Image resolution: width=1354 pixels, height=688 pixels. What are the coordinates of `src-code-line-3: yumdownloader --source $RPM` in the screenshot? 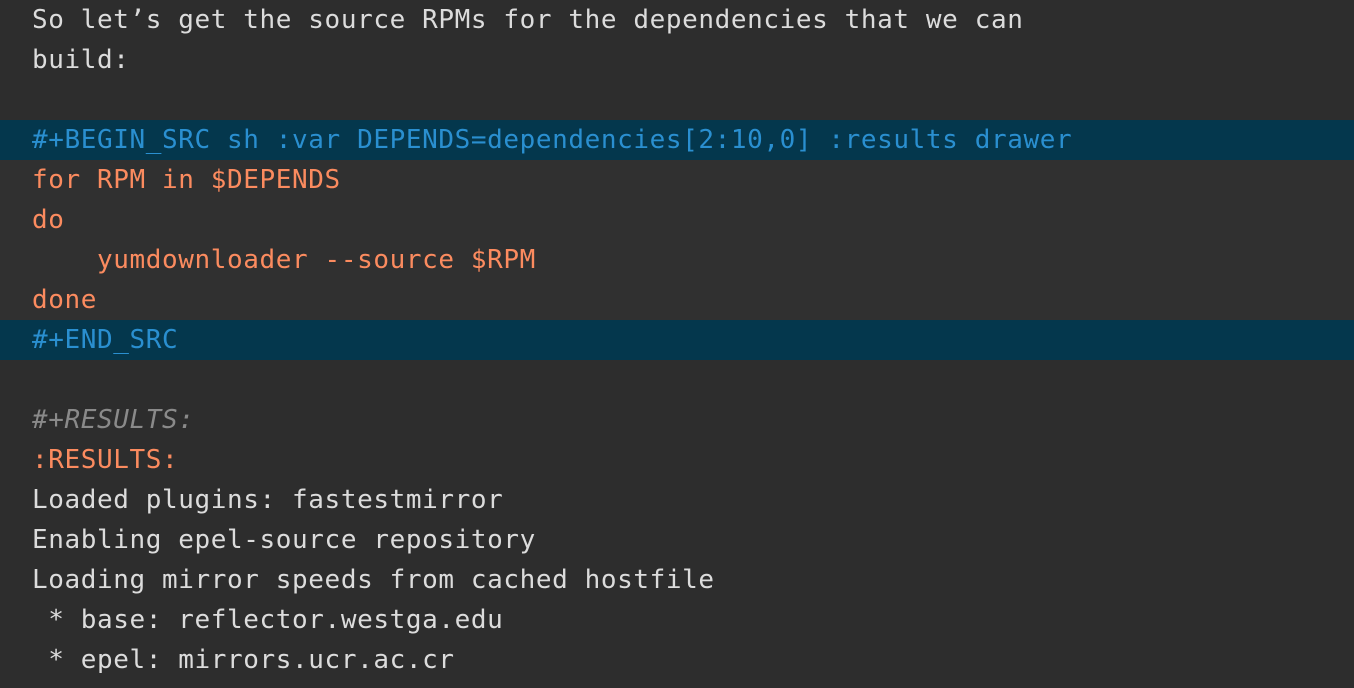 It's located at (677, 260).